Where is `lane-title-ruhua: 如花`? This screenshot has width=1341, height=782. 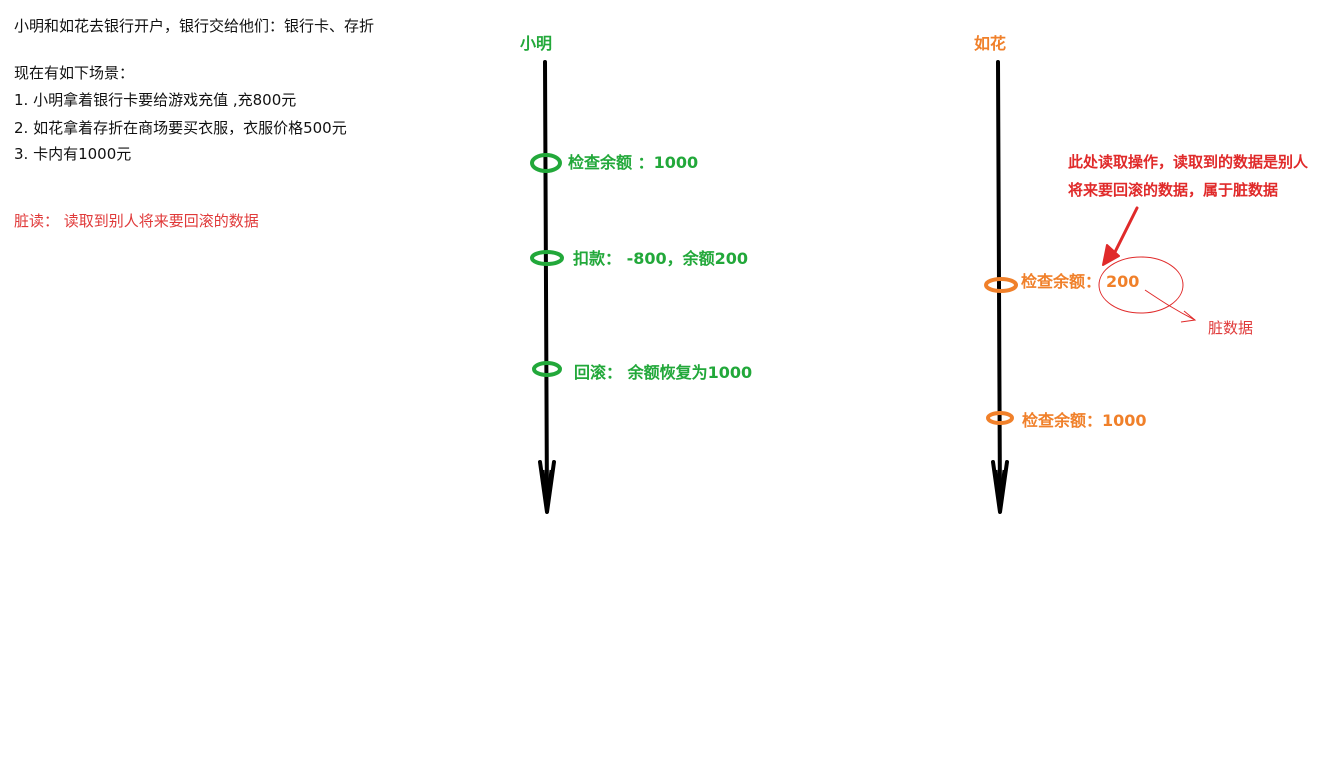 lane-title-ruhua: 如花 is located at coordinates (990, 43).